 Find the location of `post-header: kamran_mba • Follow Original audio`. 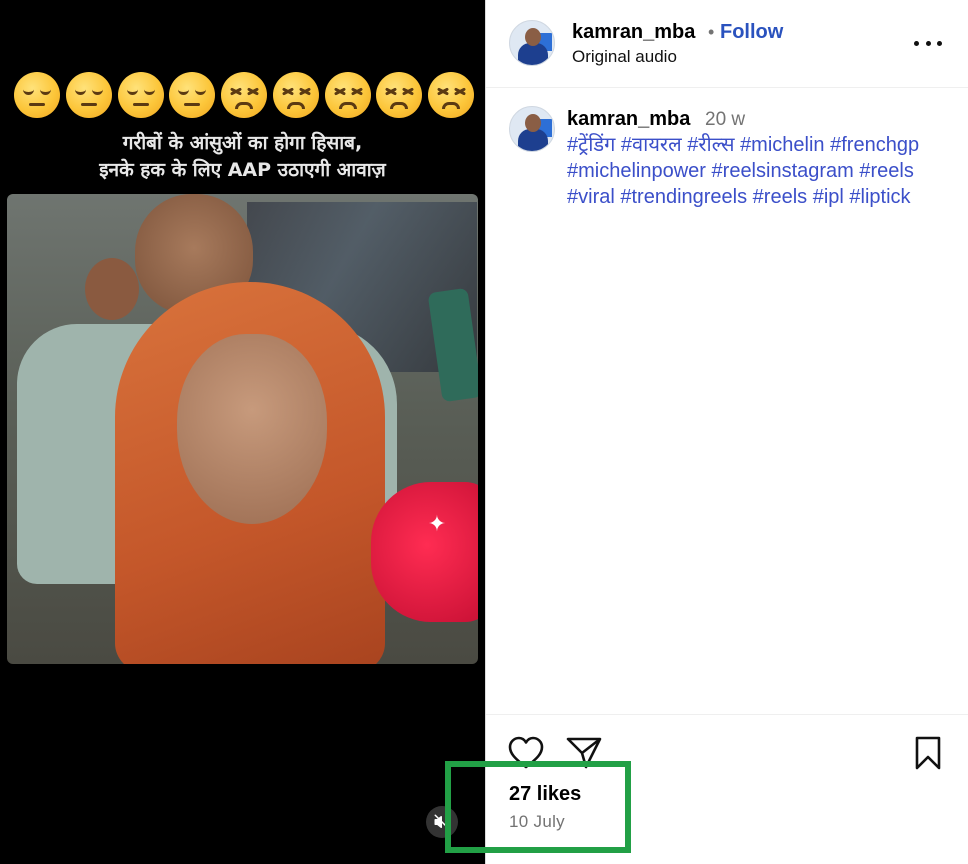

post-header: kamran_mba • Follow Original audio is located at coordinates (727, 44).